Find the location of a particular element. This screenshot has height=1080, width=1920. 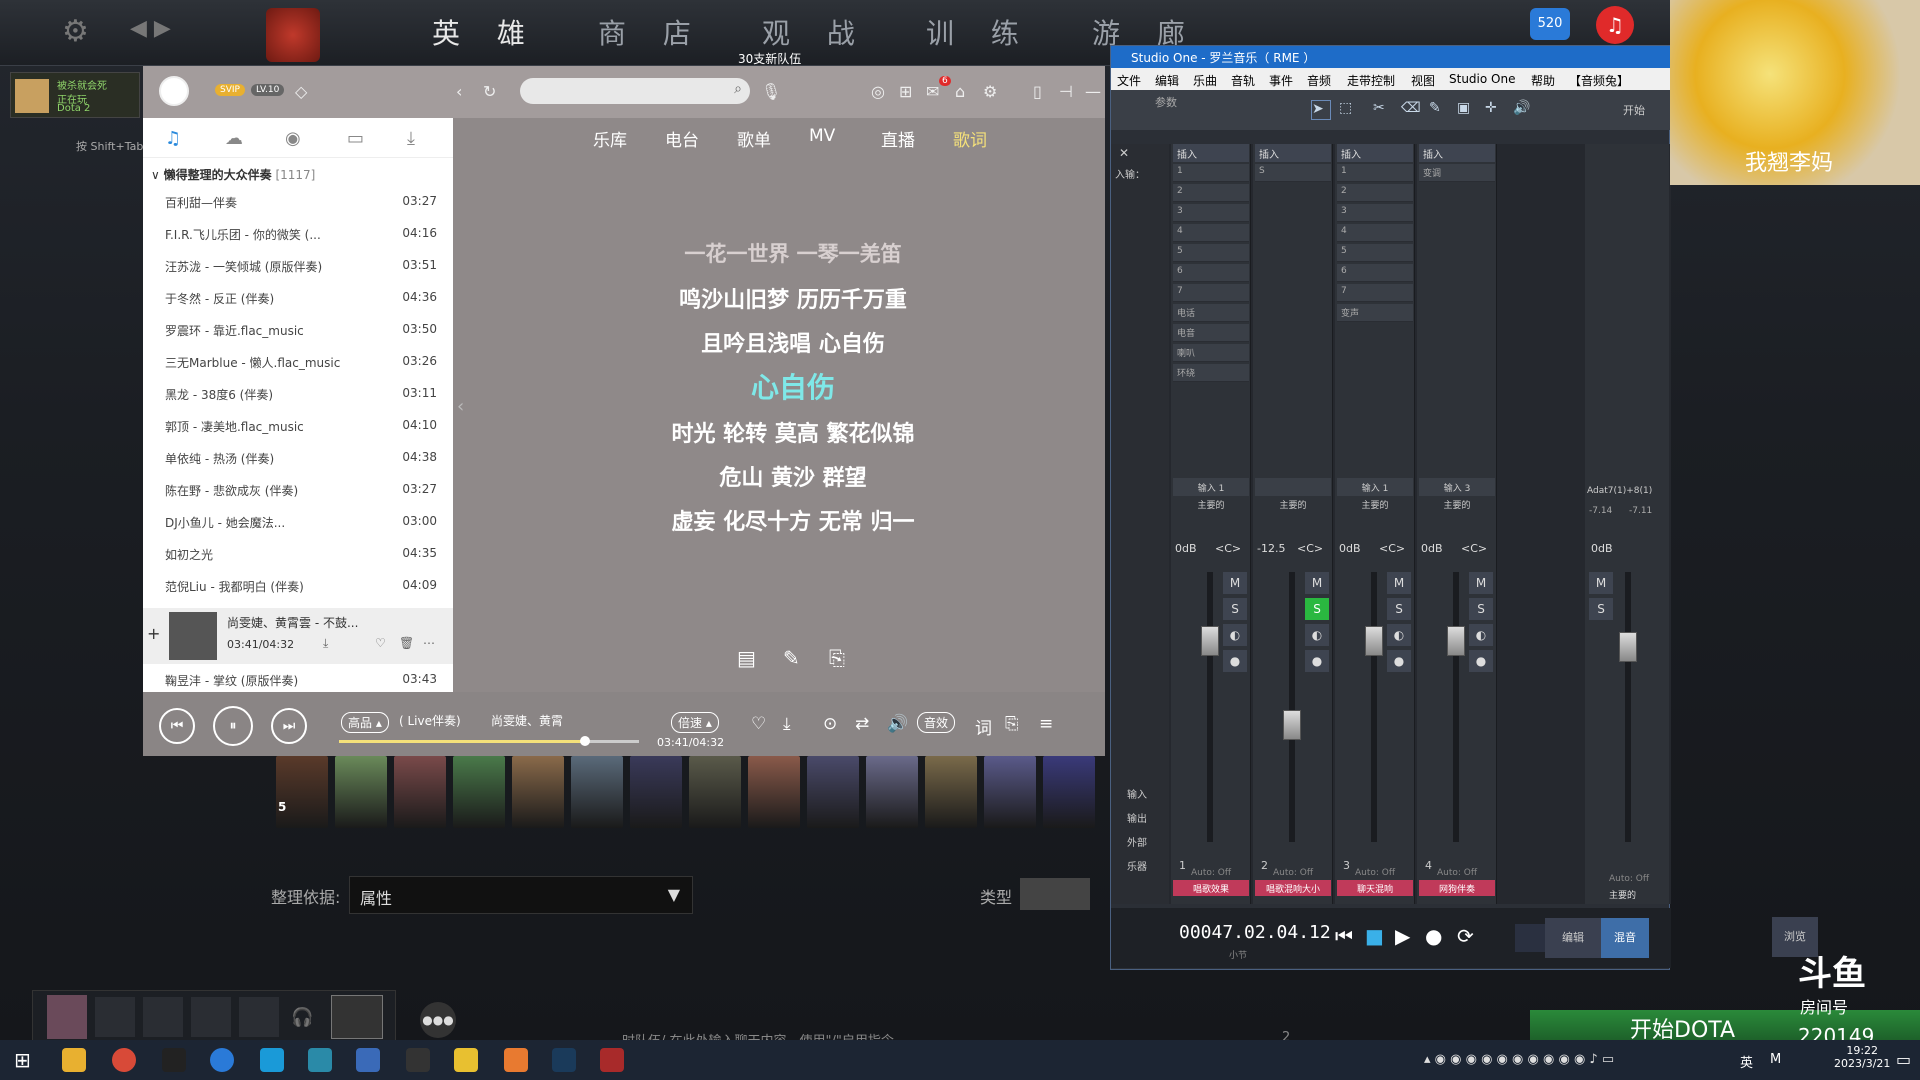

type-filter-buttons is located at coordinates (1055, 894).